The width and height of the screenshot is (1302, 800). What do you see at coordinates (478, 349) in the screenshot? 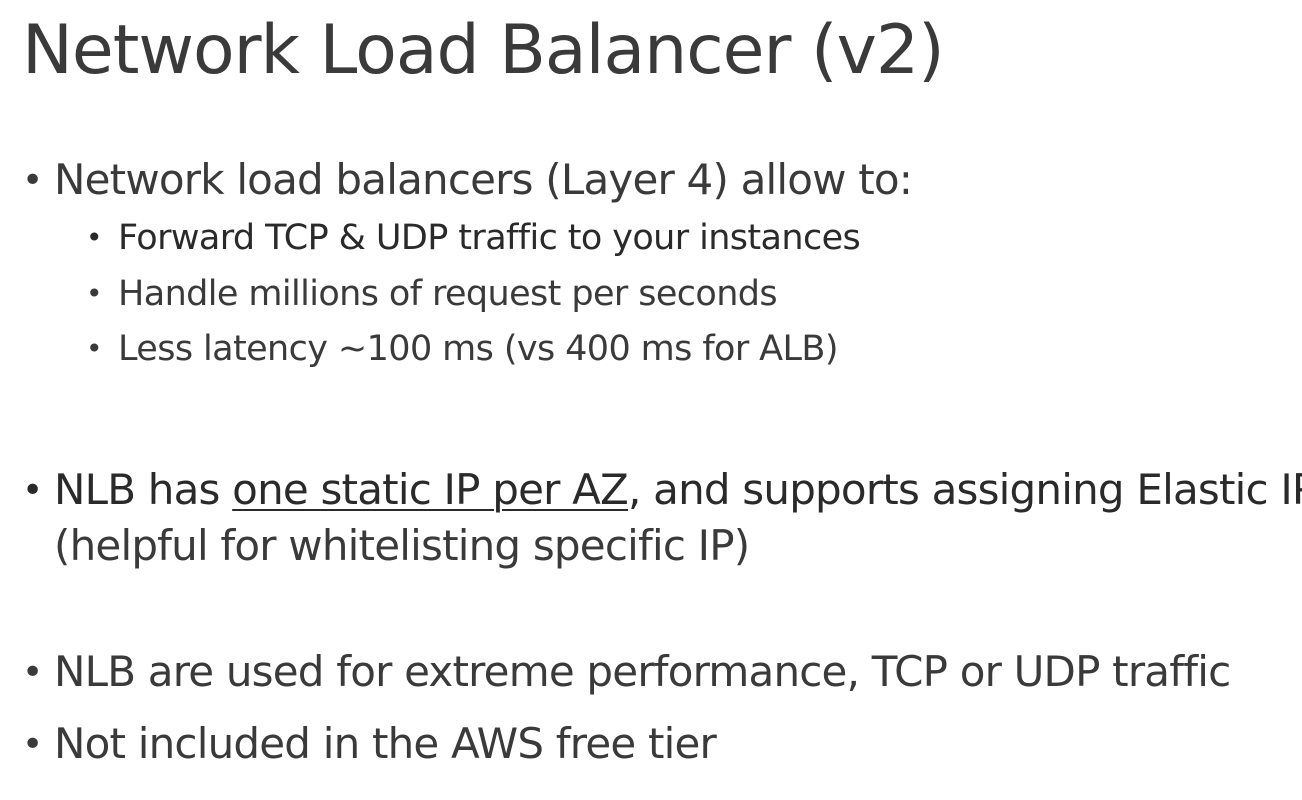
I see `sub-bullet-text: Less latency ~100 ms (vs 400 ms for ALB)` at bounding box center [478, 349].